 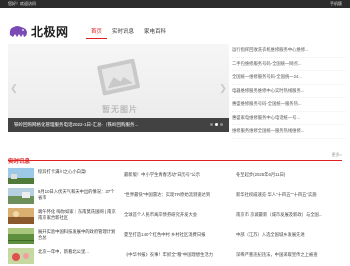 What do you see at coordinates (18, 31) in the screenshot?
I see `bear-logo-icon` at bounding box center [18, 31].